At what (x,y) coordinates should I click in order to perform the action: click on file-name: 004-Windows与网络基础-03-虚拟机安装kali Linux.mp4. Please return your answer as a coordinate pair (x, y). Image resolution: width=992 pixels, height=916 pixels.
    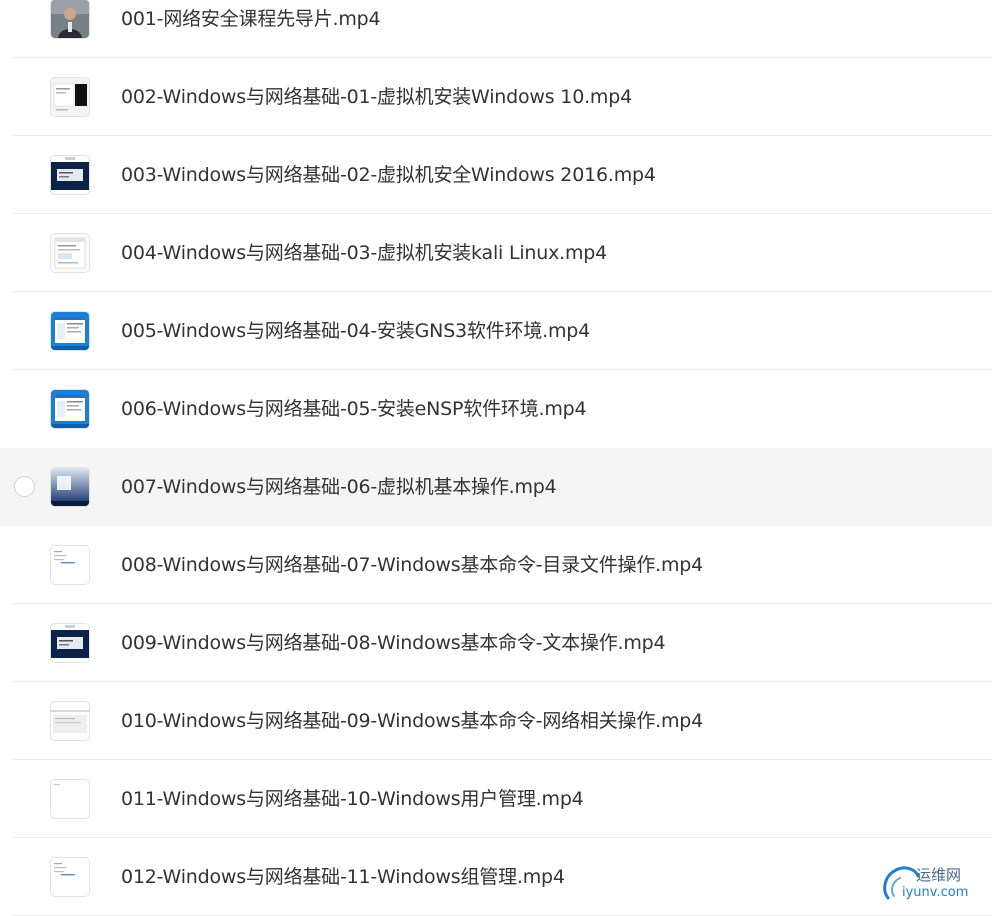
    Looking at the image, I should click on (364, 253).